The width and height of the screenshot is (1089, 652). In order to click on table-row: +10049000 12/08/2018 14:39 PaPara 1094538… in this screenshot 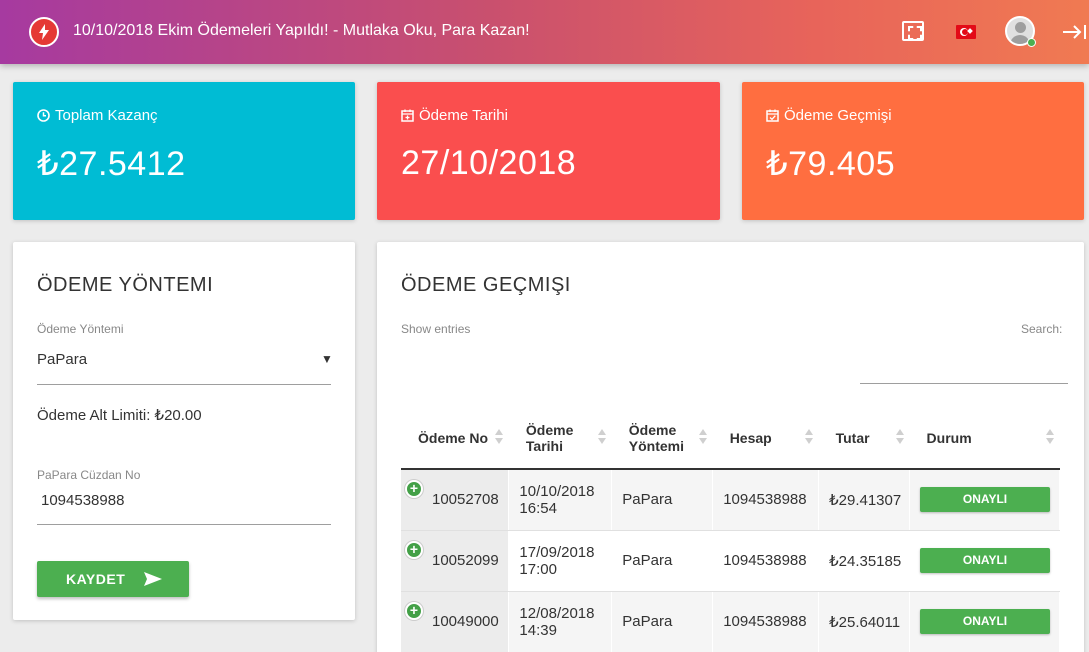, I will do `click(730, 621)`.